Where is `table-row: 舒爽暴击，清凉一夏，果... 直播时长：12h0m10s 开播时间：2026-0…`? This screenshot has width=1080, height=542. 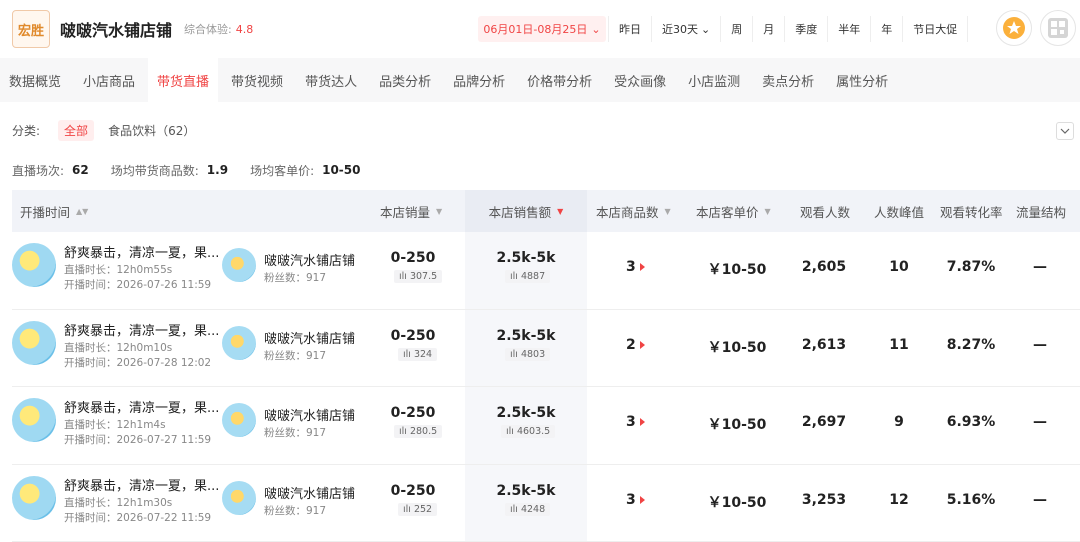
table-row: 舒爽暴击，清凉一夏，果... 直播时长：12h0m10s 开播时间：2026-0… is located at coordinates (546, 349).